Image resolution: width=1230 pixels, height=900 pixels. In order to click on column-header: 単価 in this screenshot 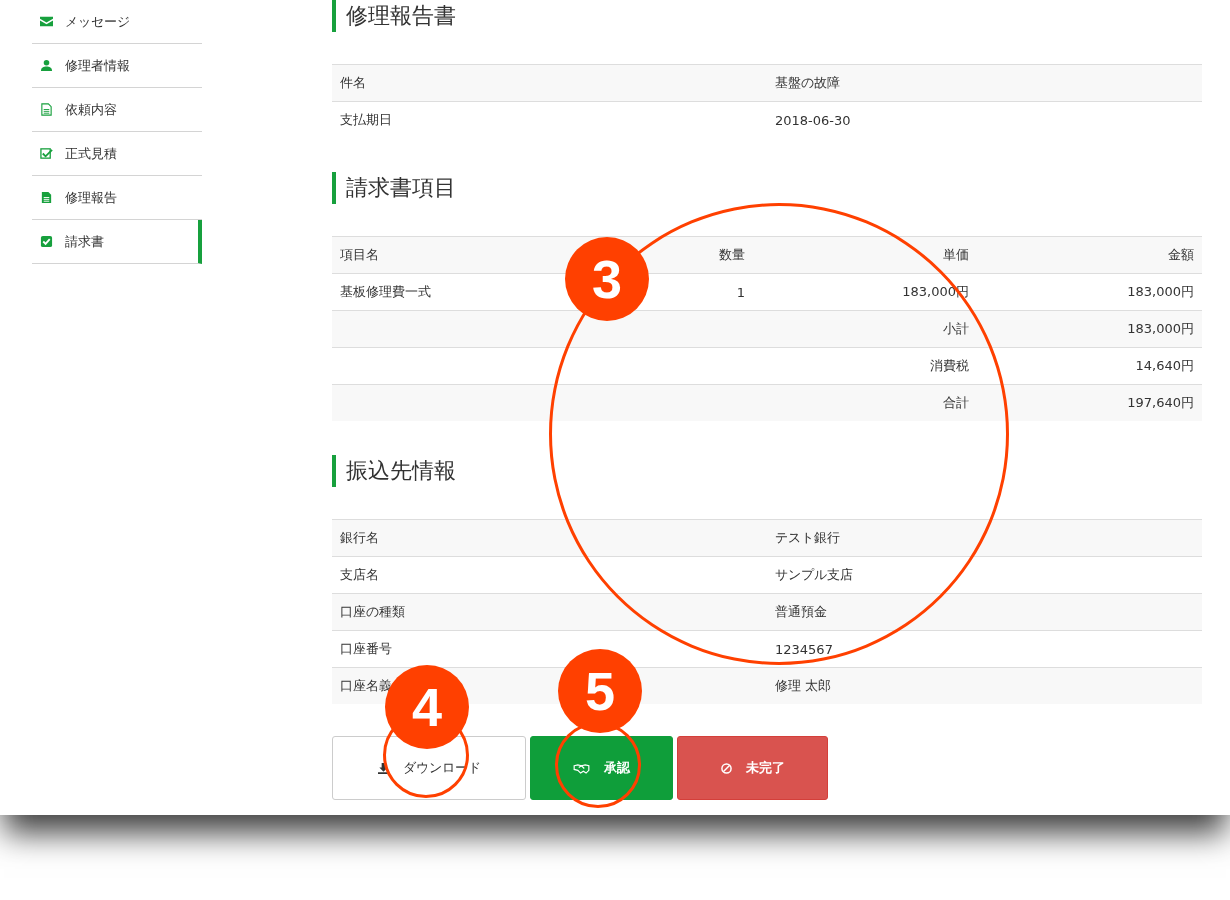, I will do `click(865, 255)`.